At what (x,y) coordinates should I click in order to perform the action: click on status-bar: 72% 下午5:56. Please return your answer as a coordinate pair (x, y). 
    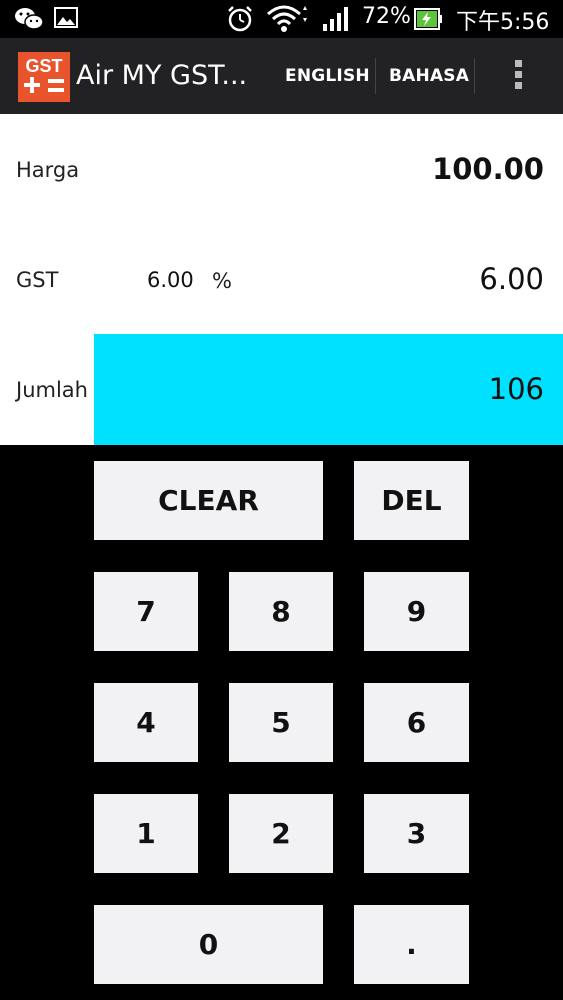
    Looking at the image, I should click on (281, 19).